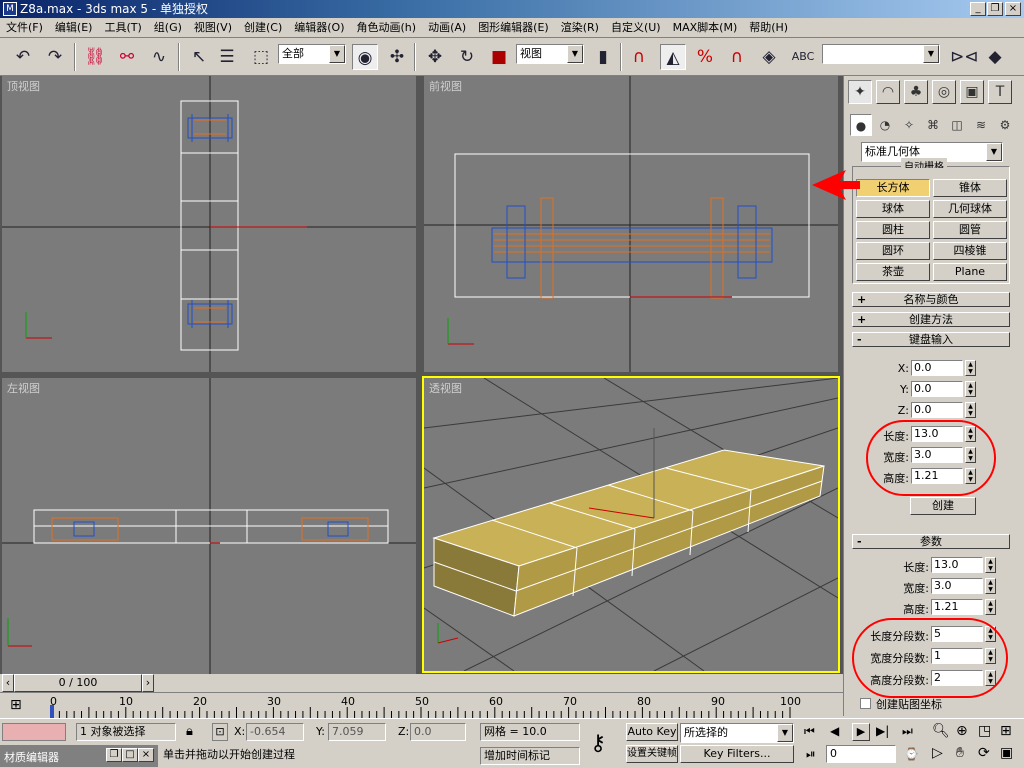 The width and height of the screenshot is (1024, 768). What do you see at coordinates (127, 57) in the screenshot?
I see `unlink-icon: ⚯` at bounding box center [127, 57].